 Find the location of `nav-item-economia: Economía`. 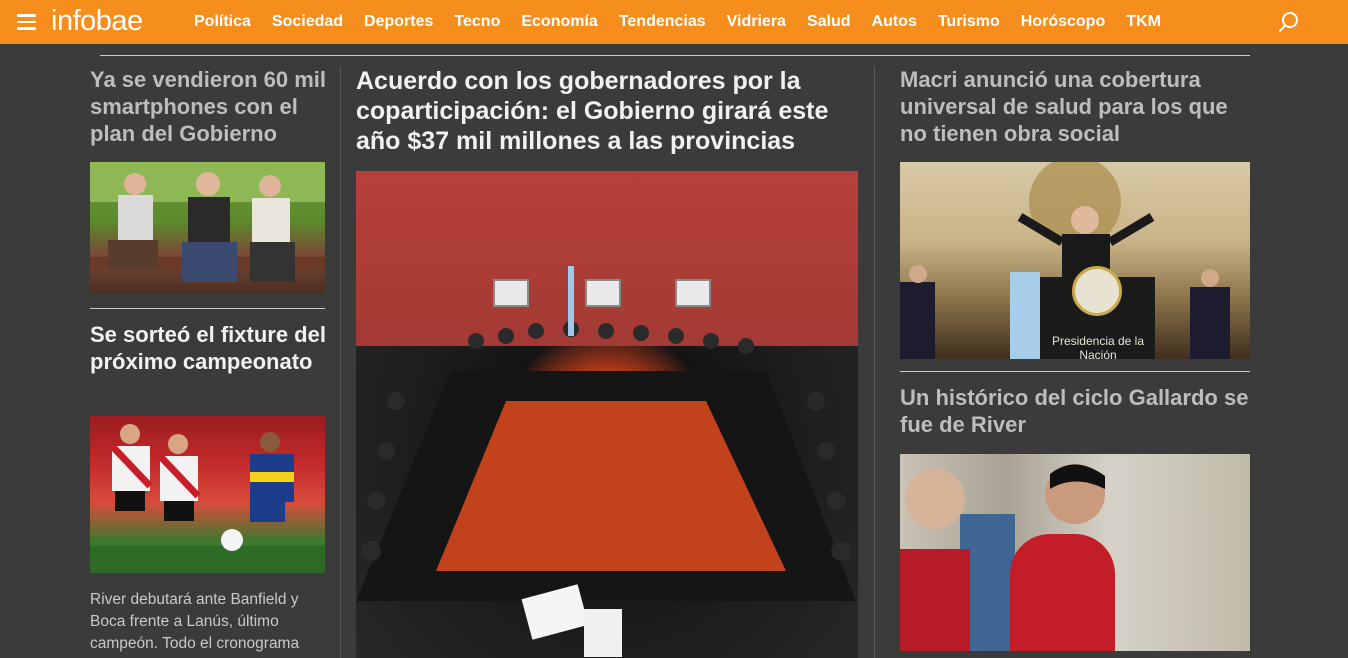

nav-item-economia: Economía is located at coordinates (559, 22).